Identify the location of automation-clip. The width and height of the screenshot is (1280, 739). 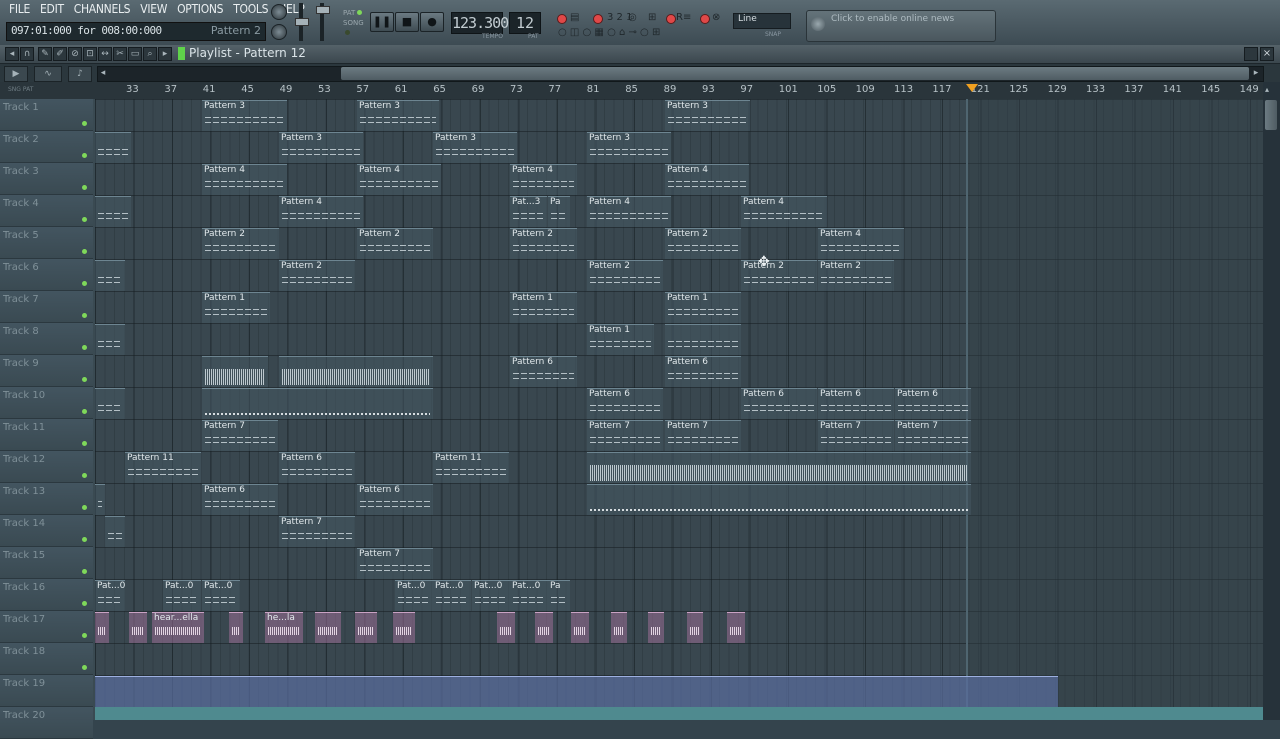
(576, 691).